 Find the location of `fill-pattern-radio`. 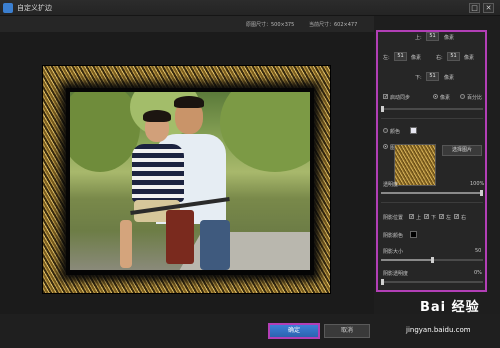

fill-pattern-radio is located at coordinates (385, 146).